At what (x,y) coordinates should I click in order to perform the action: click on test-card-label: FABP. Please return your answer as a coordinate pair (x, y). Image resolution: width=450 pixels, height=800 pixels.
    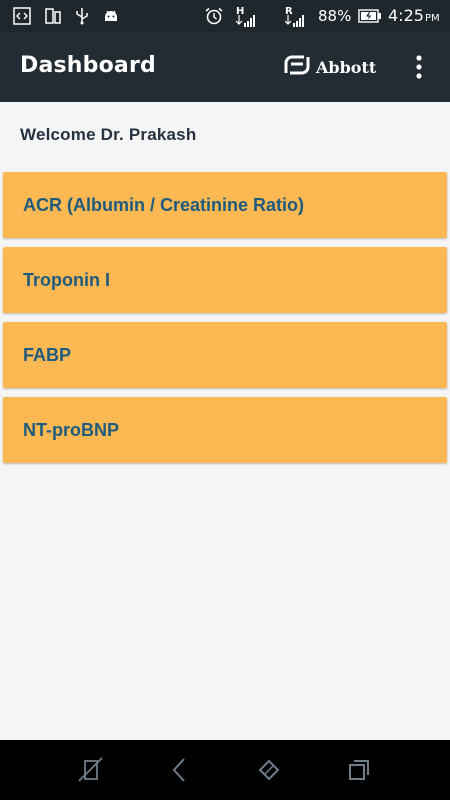
    Looking at the image, I should click on (47, 355).